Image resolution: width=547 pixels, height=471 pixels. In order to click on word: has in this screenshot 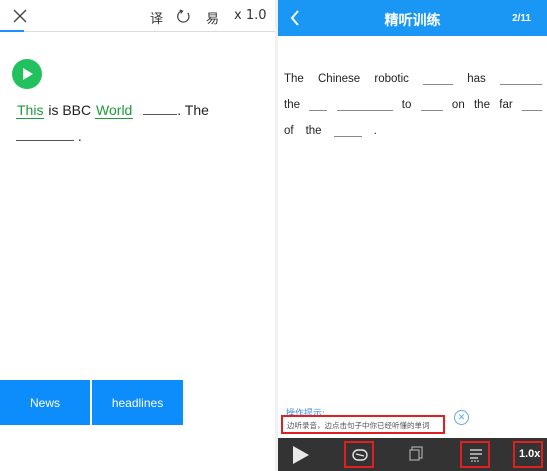, I will do `click(476, 79)`.